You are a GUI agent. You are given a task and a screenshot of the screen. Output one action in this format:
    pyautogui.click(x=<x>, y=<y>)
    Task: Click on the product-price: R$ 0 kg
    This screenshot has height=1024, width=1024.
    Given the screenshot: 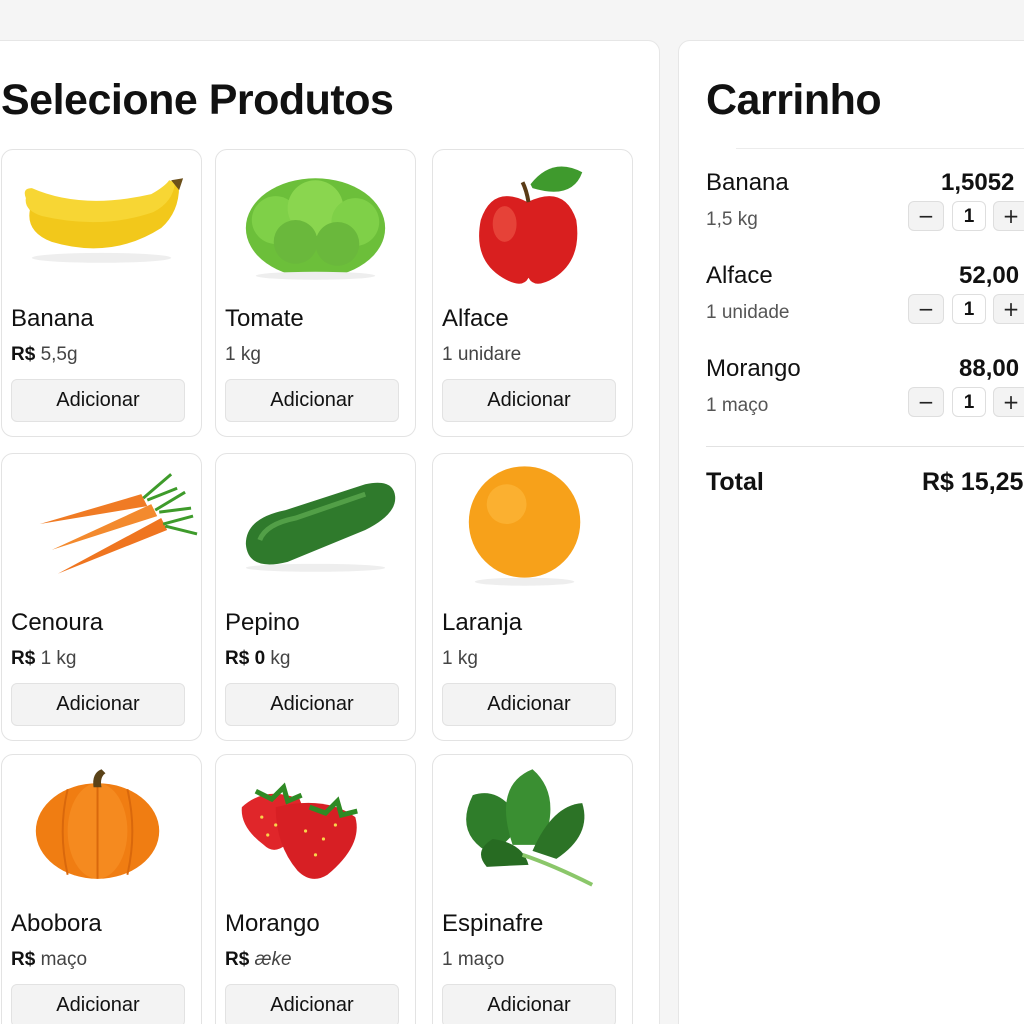 What is the action you would take?
    pyautogui.click(x=258, y=658)
    